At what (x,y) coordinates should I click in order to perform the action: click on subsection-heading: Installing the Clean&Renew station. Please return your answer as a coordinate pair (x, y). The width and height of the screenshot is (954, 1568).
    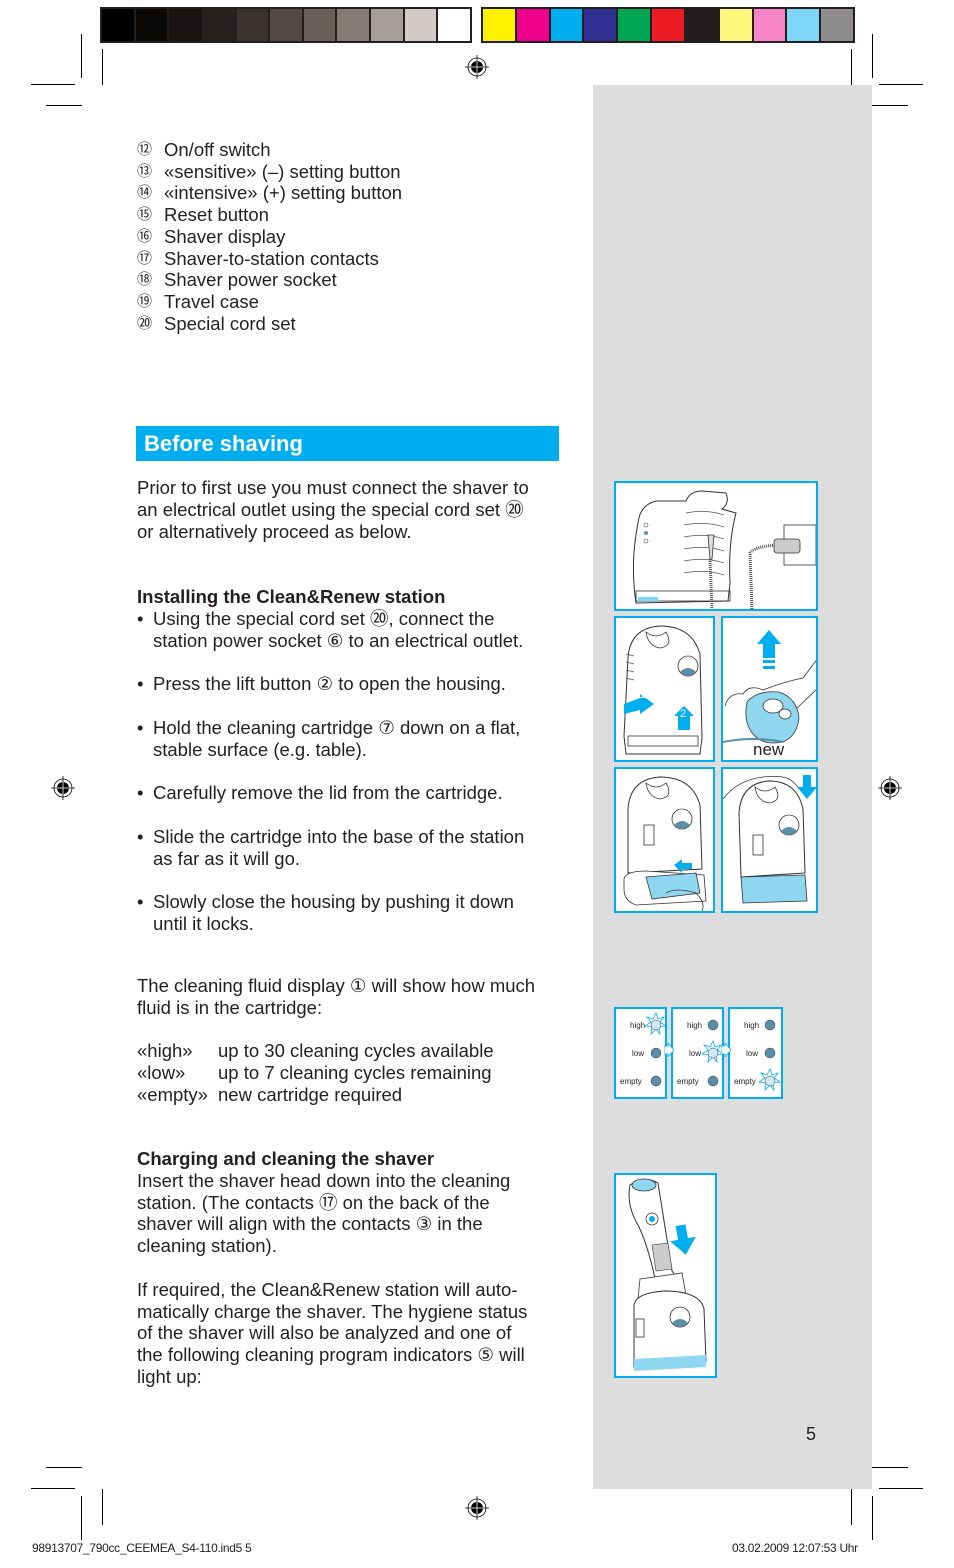
    Looking at the image, I should click on (291, 596).